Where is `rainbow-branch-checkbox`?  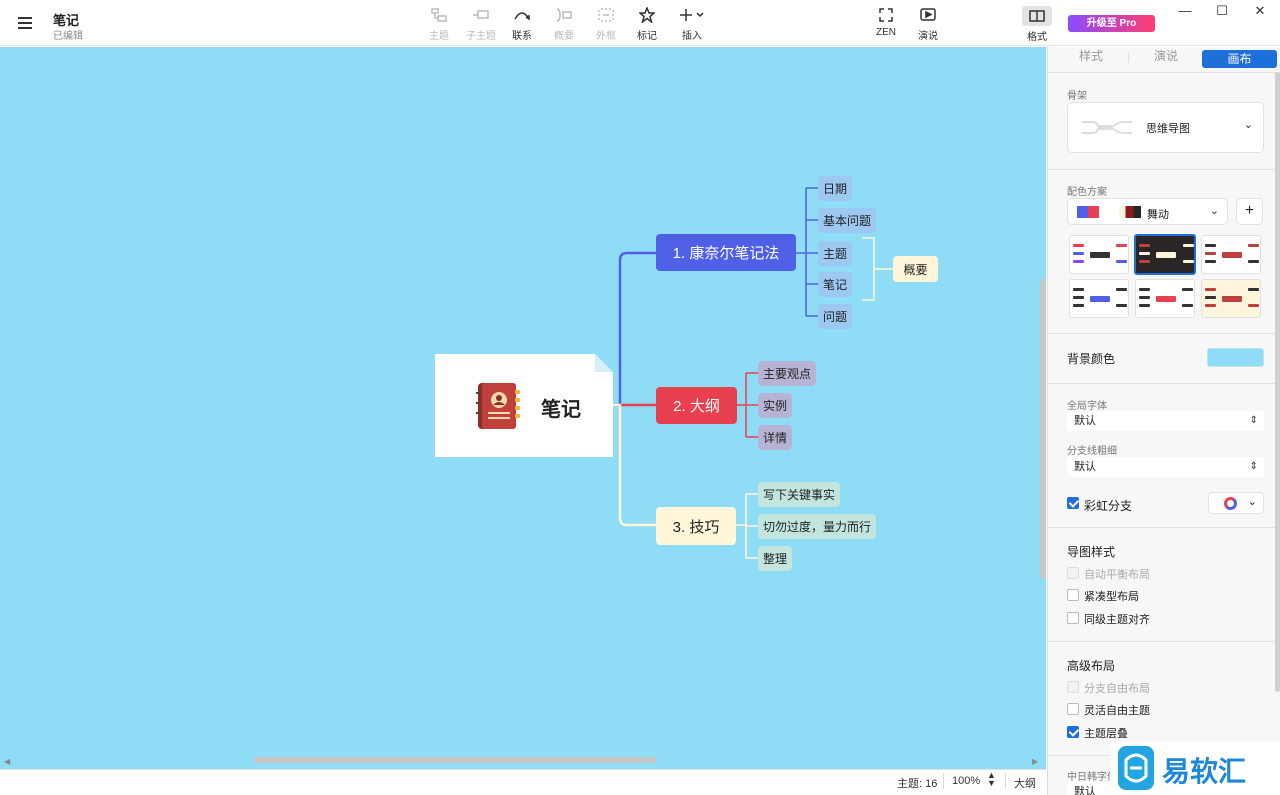
rainbow-branch-checkbox is located at coordinates (1073, 503).